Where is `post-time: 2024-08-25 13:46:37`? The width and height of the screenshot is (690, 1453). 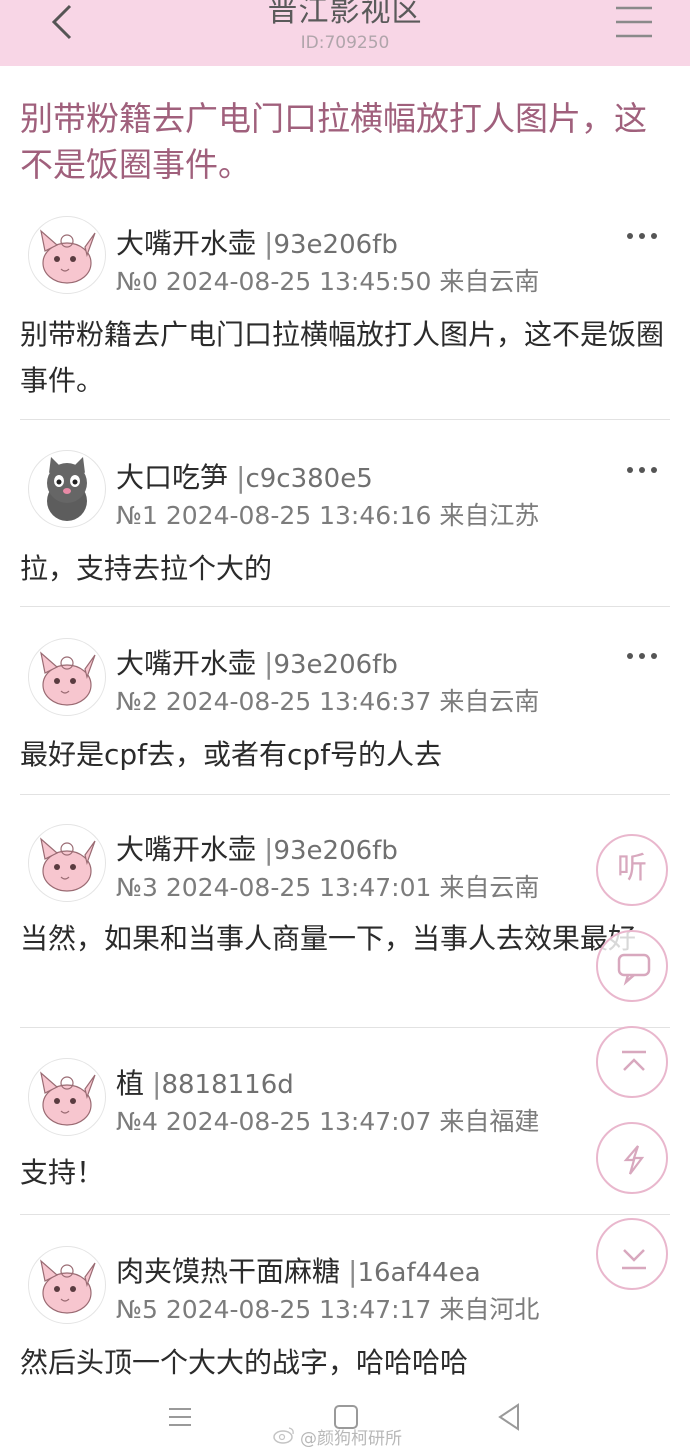
post-time: 2024-08-25 13:46:37 is located at coordinates (298, 701).